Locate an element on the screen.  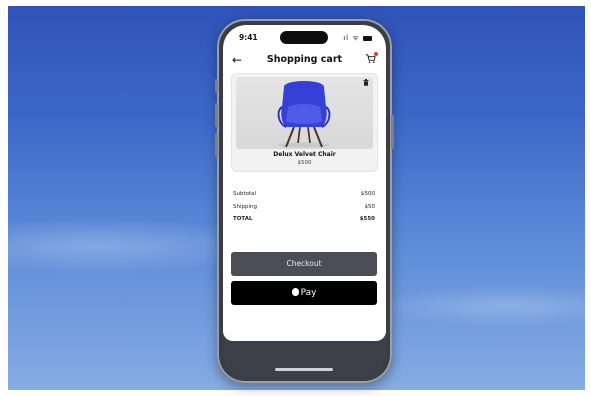
trash-icon is located at coordinates (366, 83).